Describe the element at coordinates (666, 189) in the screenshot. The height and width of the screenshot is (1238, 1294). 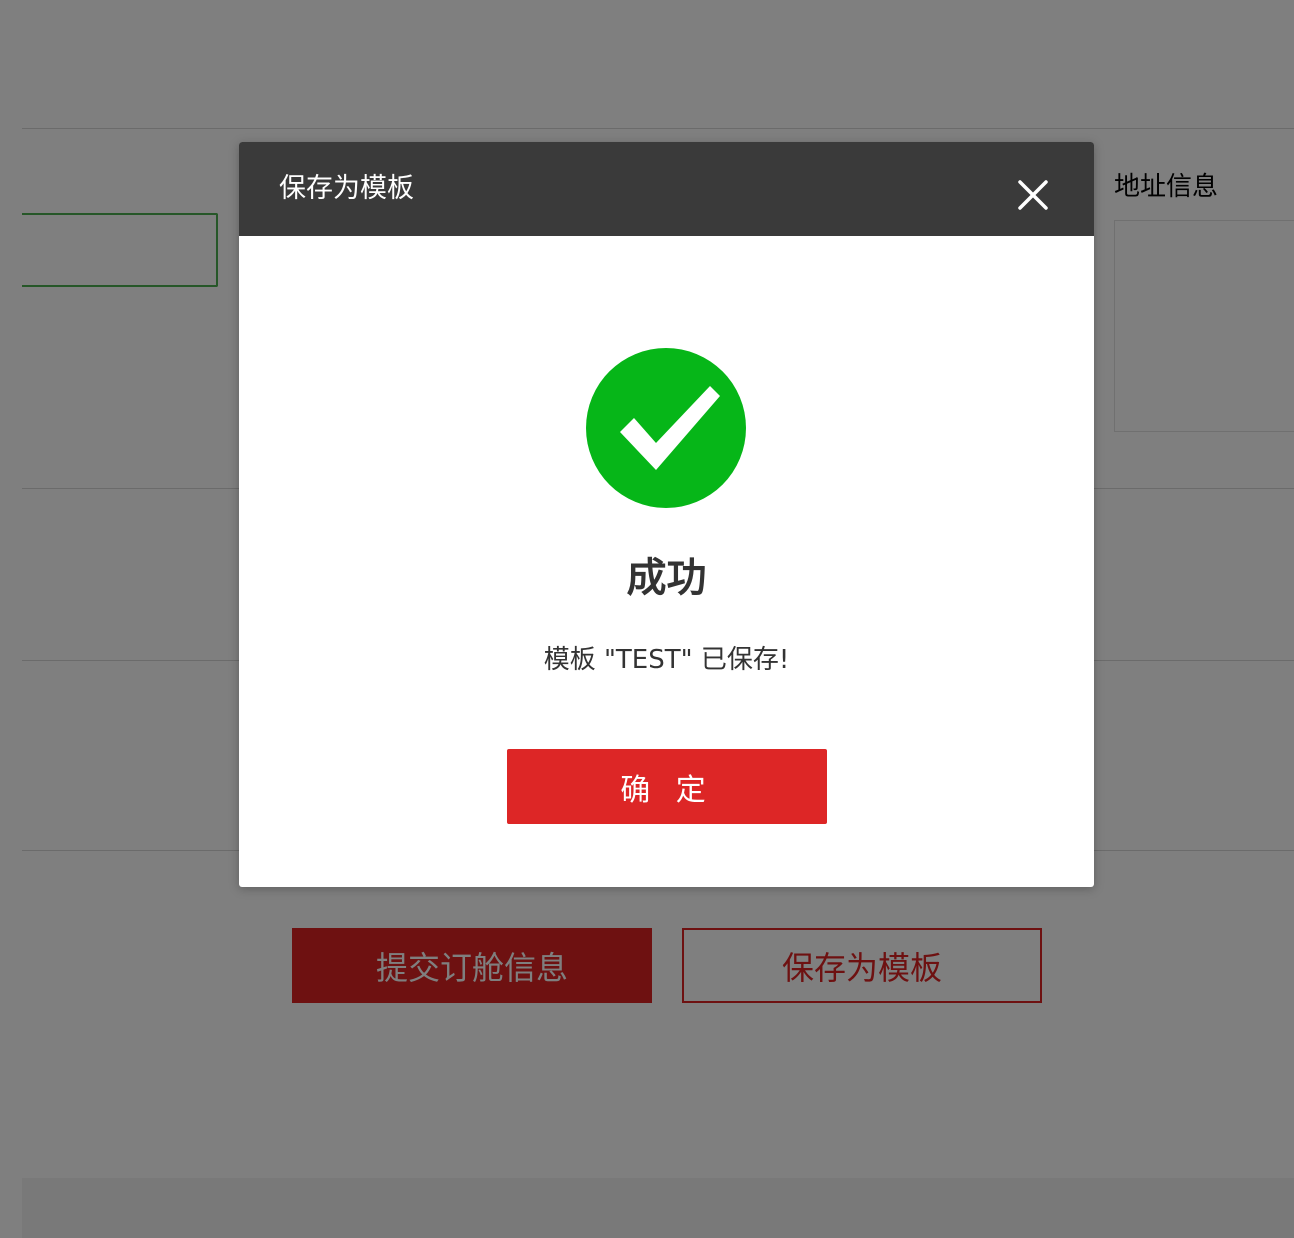
I see `dialog-header: 保存为模板` at that location.